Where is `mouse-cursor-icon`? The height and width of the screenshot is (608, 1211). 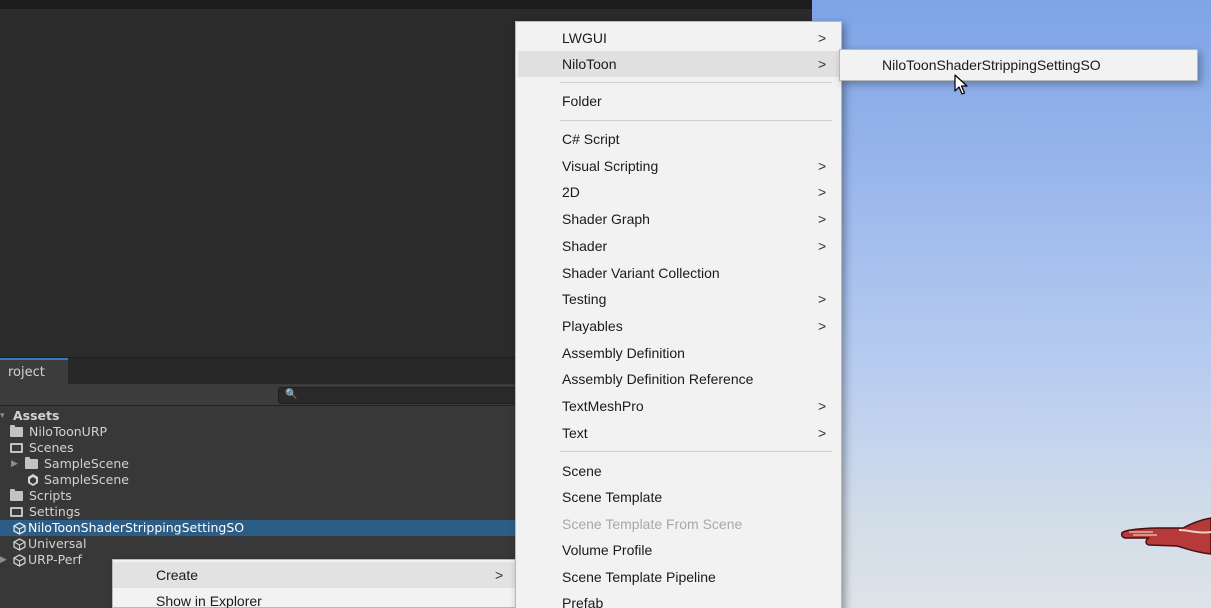
mouse-cursor-icon is located at coordinates (961, 84).